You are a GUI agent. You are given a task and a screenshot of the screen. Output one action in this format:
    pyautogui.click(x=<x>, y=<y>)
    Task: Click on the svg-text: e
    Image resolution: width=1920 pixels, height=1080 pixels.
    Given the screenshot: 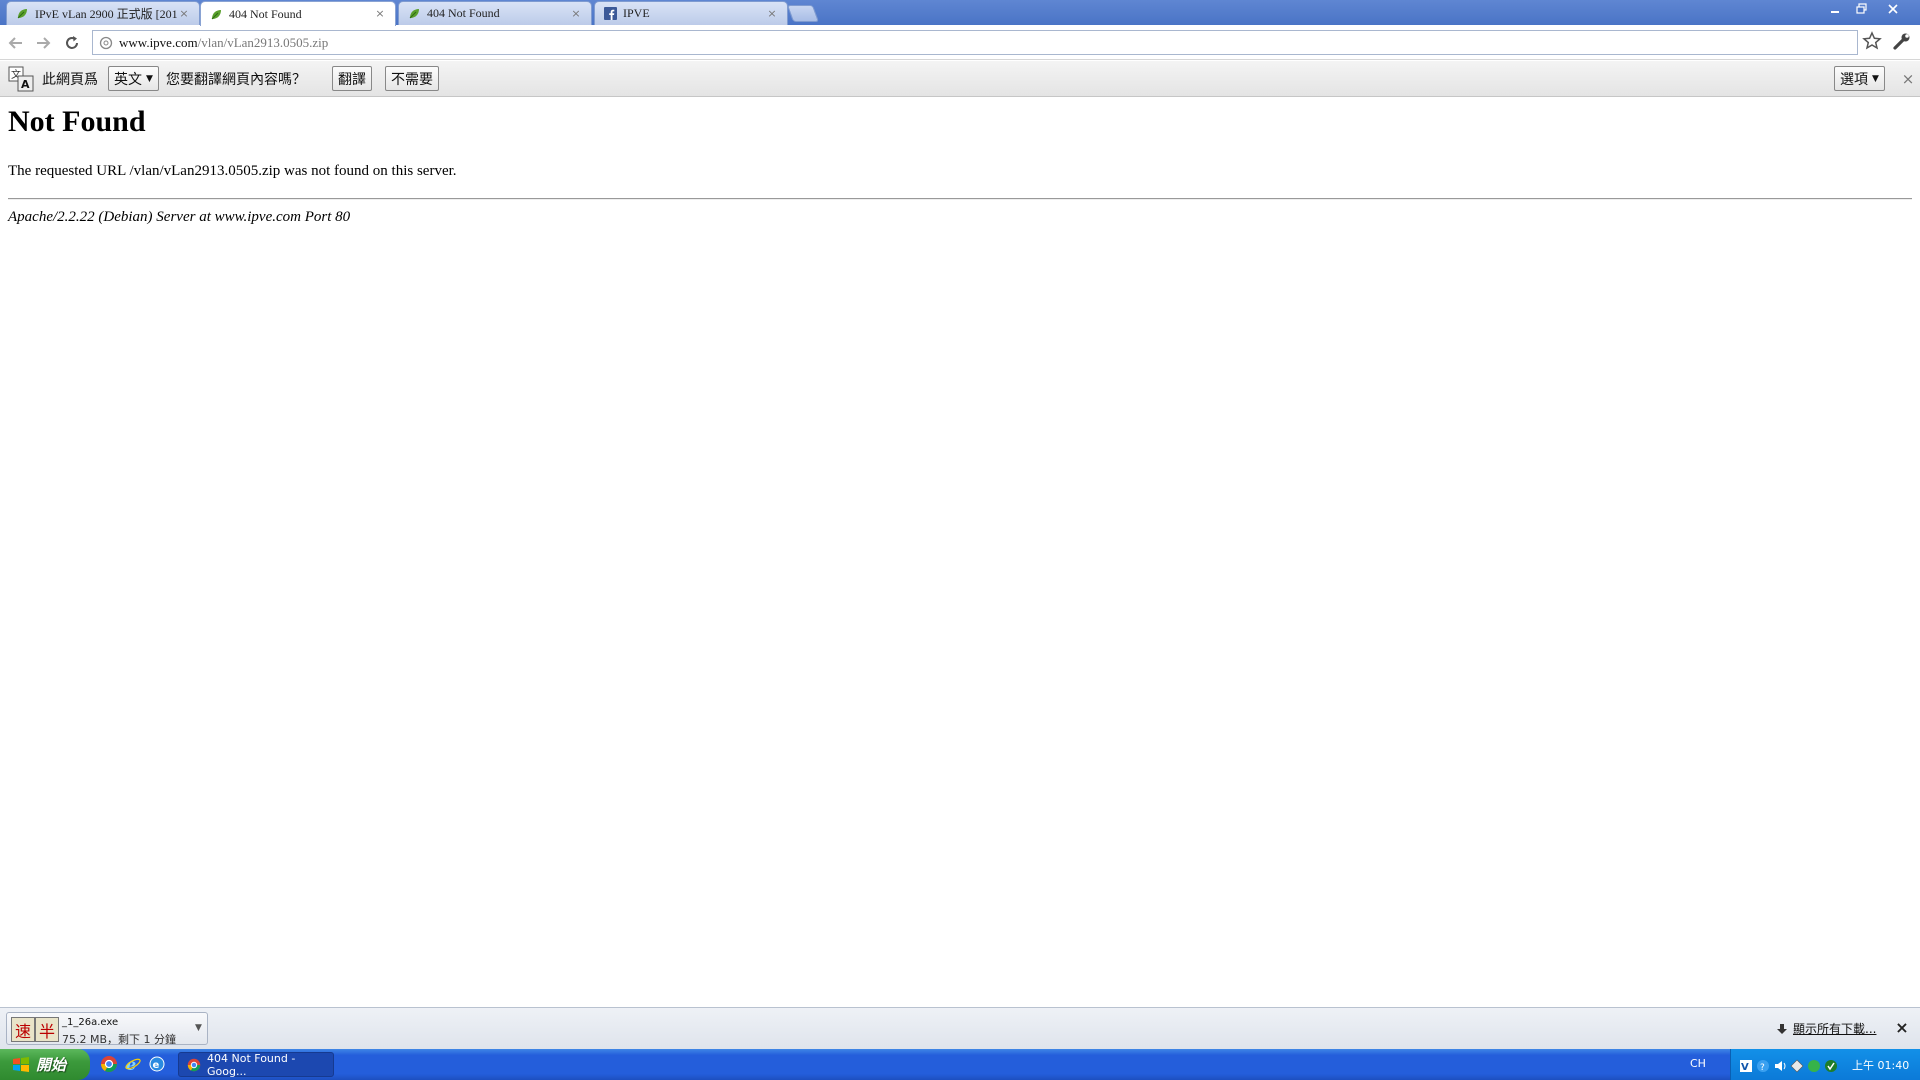 What is the action you would take?
    pyautogui.click(x=156, y=1065)
    